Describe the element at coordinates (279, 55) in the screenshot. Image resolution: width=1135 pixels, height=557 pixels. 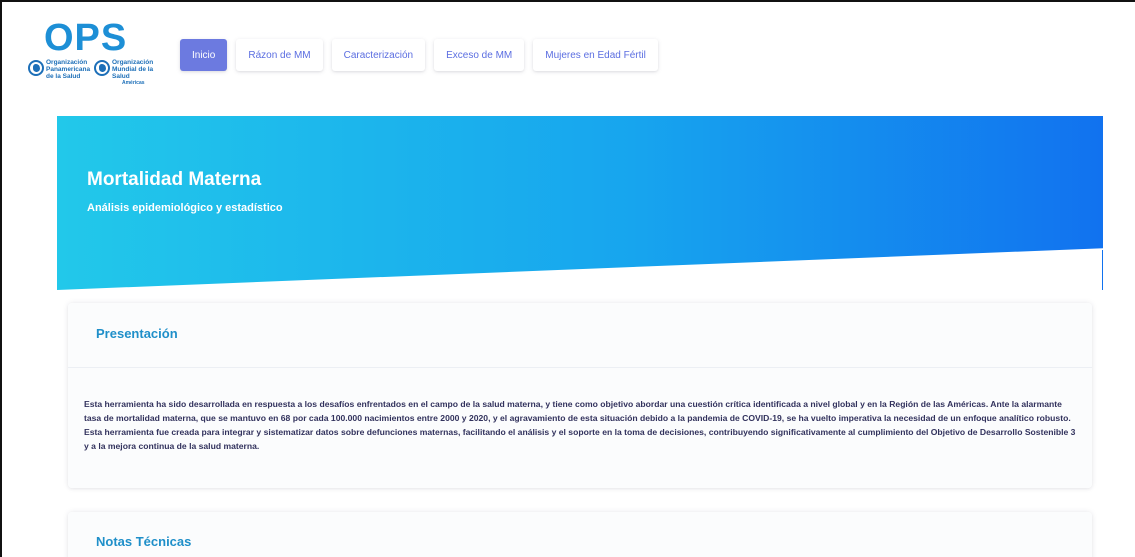
I see `nav-razon-mm-button: Rázon de MM` at that location.